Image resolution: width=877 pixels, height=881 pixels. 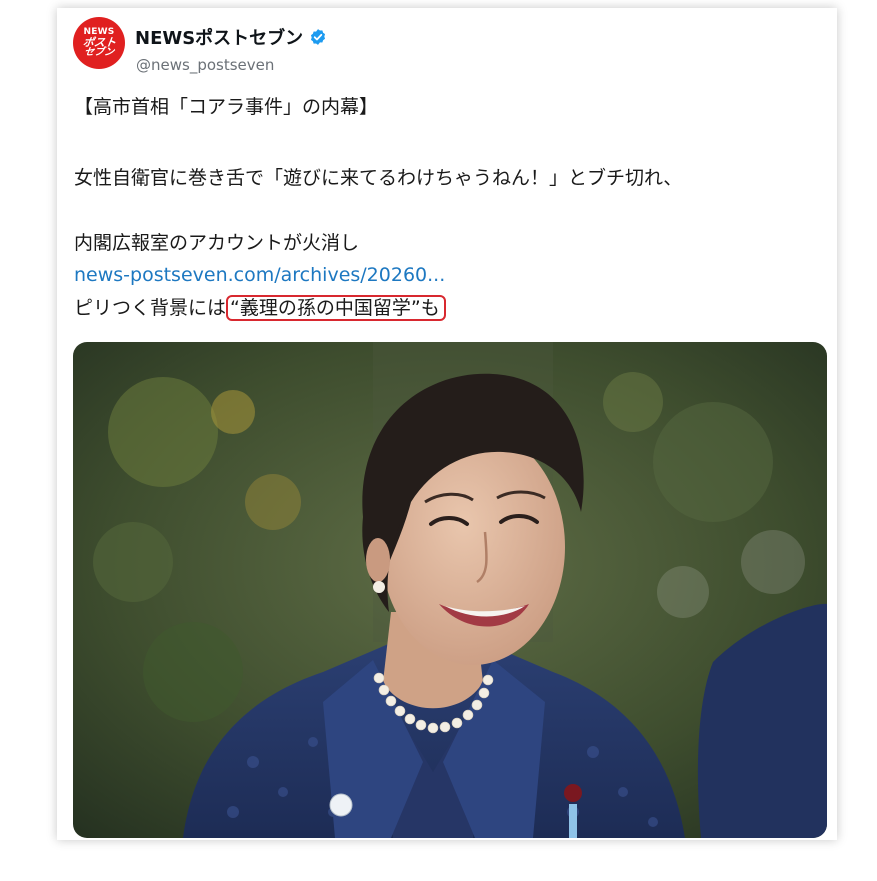 I want to click on avatar-logo-line3: セブン, so click(x=99, y=52).